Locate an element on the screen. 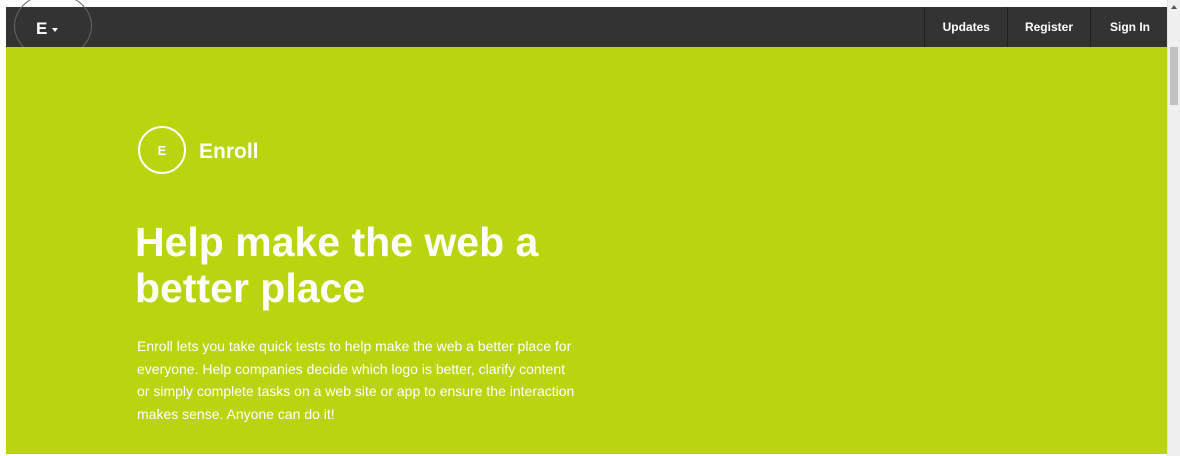 This screenshot has width=1180, height=456. scroll-up-button is located at coordinates (1174, 7).